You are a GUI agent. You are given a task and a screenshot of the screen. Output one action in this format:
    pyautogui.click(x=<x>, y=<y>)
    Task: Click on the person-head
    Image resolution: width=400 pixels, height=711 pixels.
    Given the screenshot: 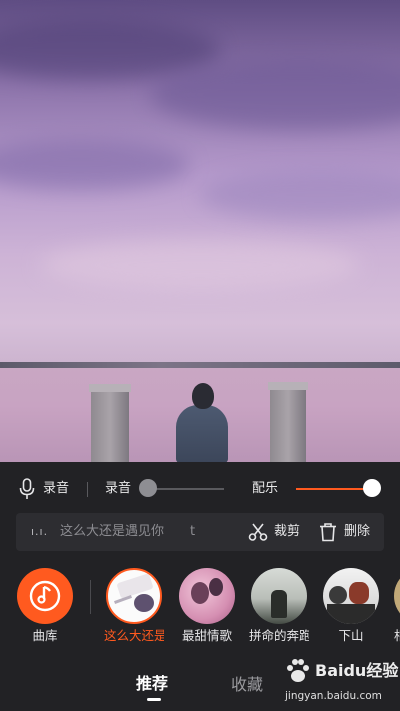 What is the action you would take?
    pyautogui.click(x=203, y=396)
    